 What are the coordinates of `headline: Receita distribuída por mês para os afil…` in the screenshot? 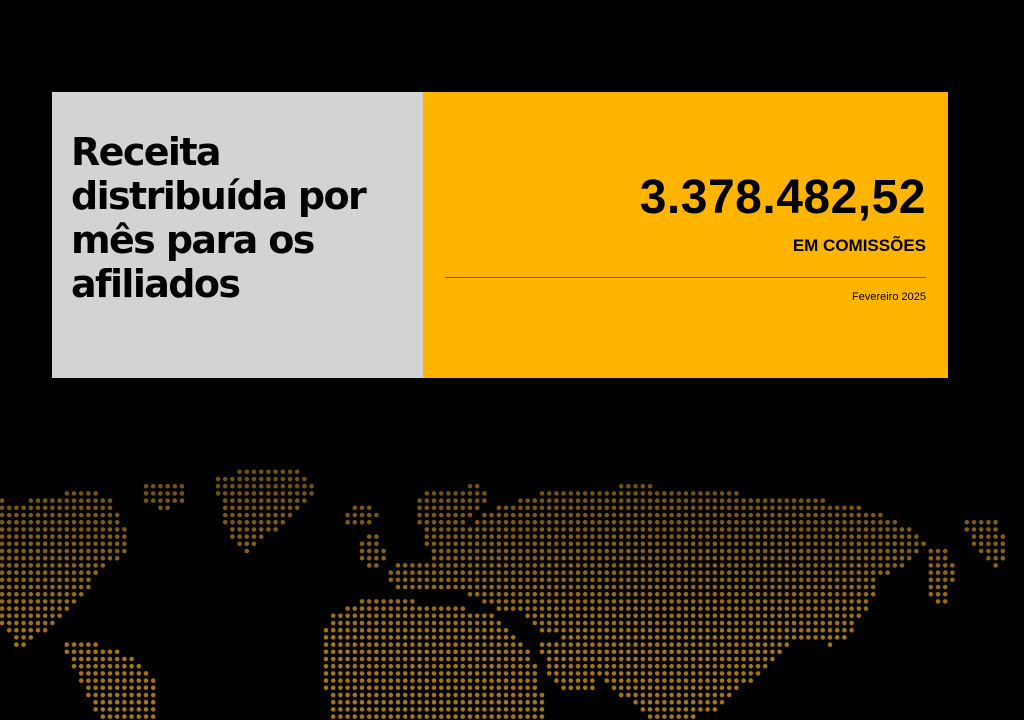 It's located at (219, 218).